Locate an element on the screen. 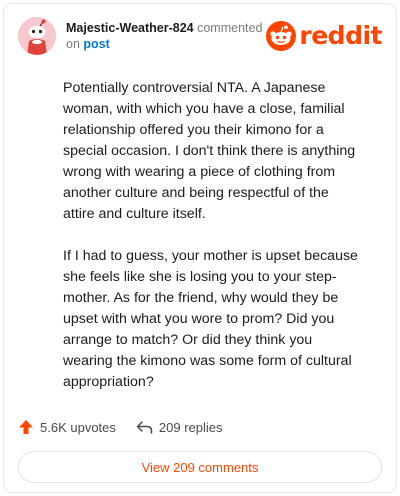  upvote-button: 5.6K upvotes is located at coordinates (67, 427).